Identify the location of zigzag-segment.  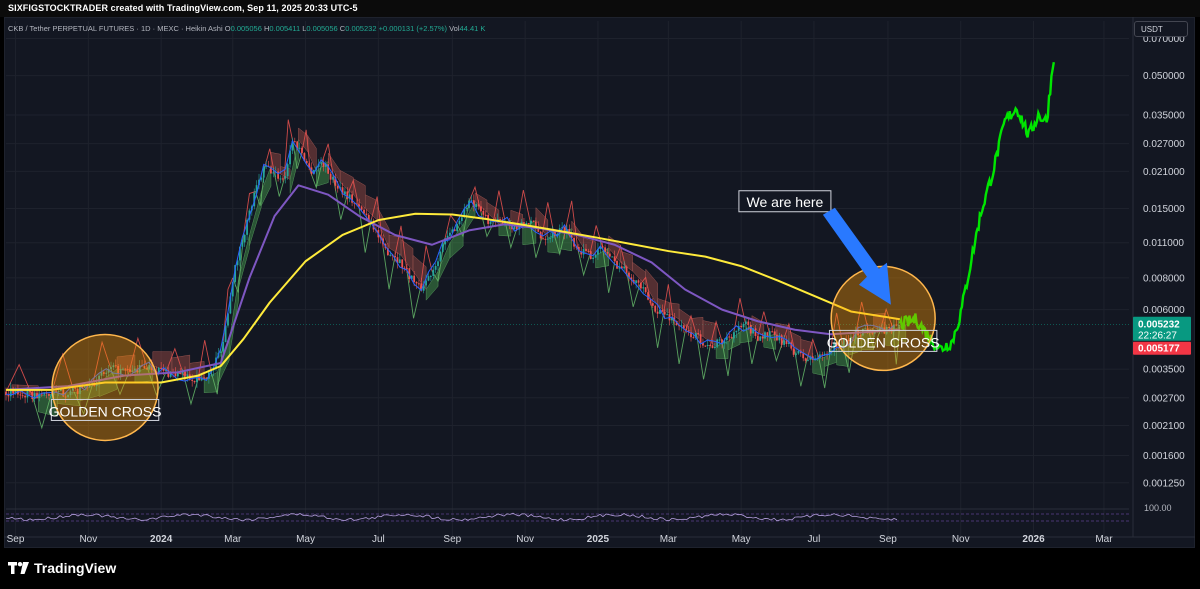
(191, 390).